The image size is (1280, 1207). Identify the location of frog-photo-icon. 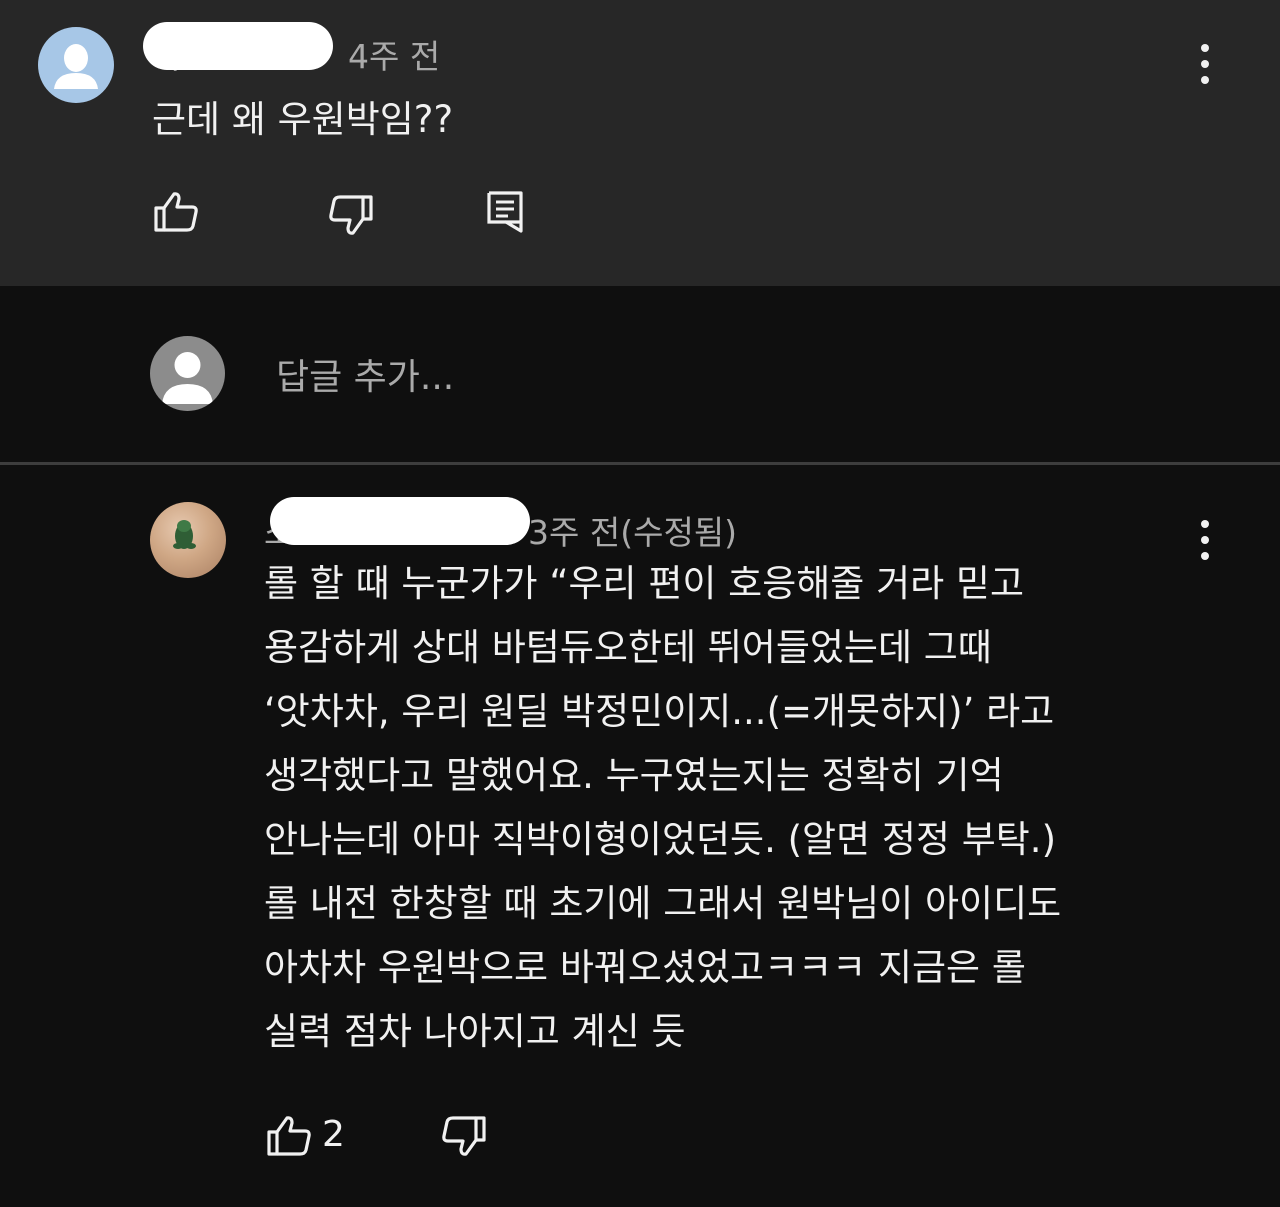
(184, 534).